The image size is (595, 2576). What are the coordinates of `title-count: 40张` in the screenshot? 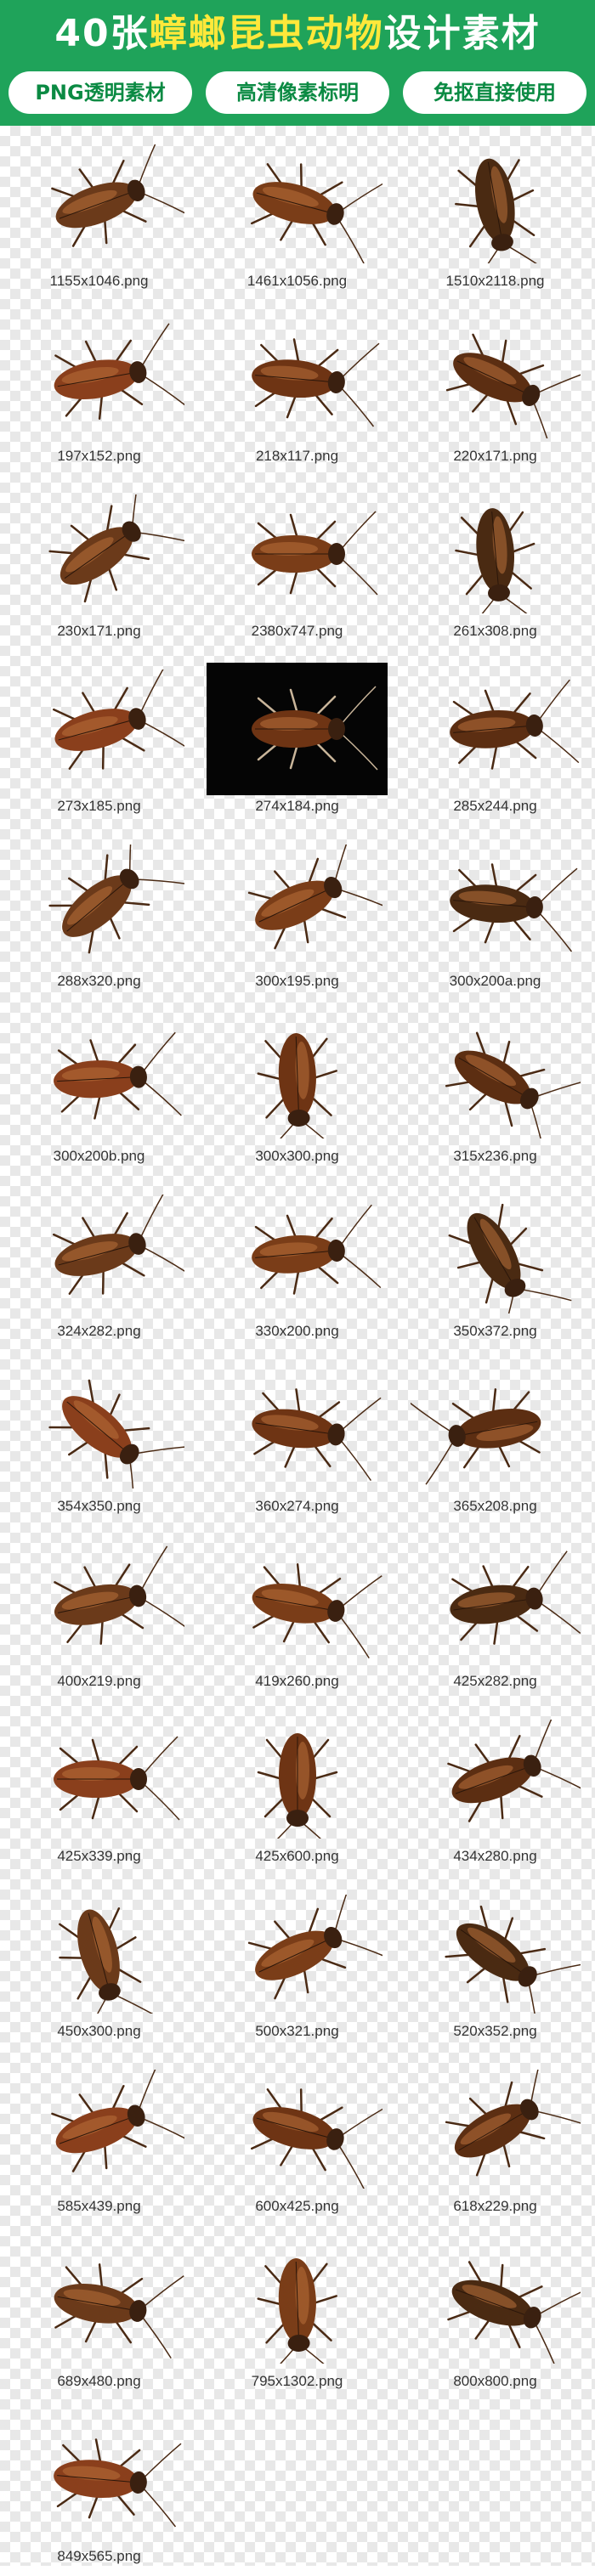 It's located at (102, 33).